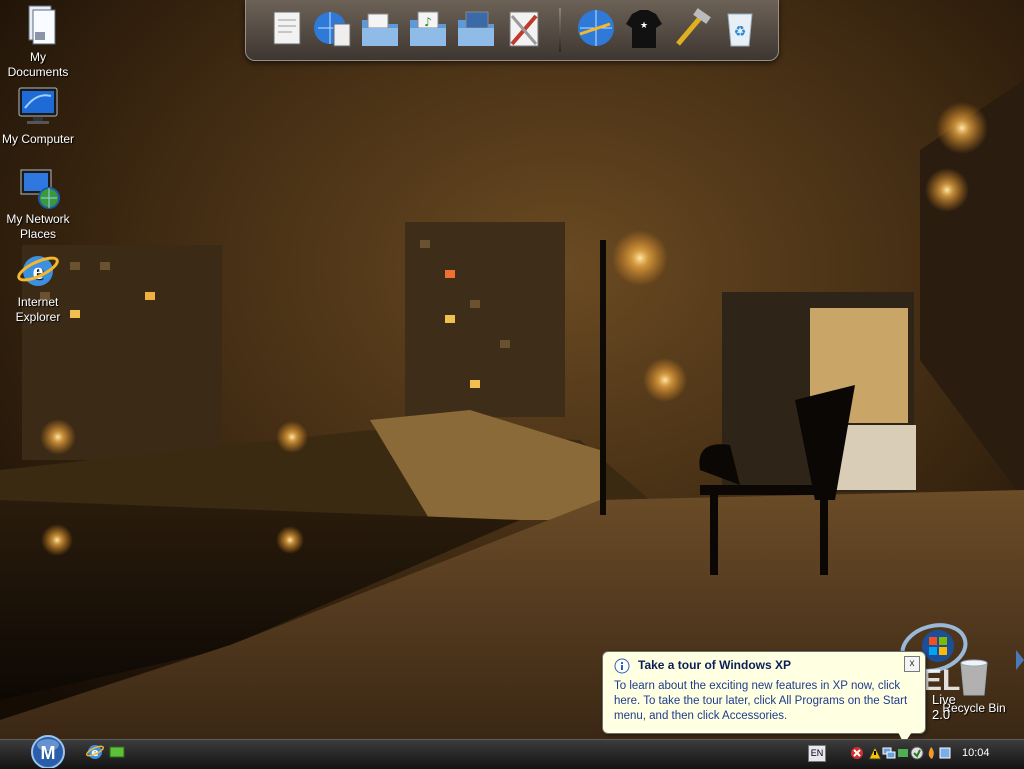  What do you see at coordinates (941, 678) in the screenshot?
I see `svg-text: EL` at bounding box center [941, 678].